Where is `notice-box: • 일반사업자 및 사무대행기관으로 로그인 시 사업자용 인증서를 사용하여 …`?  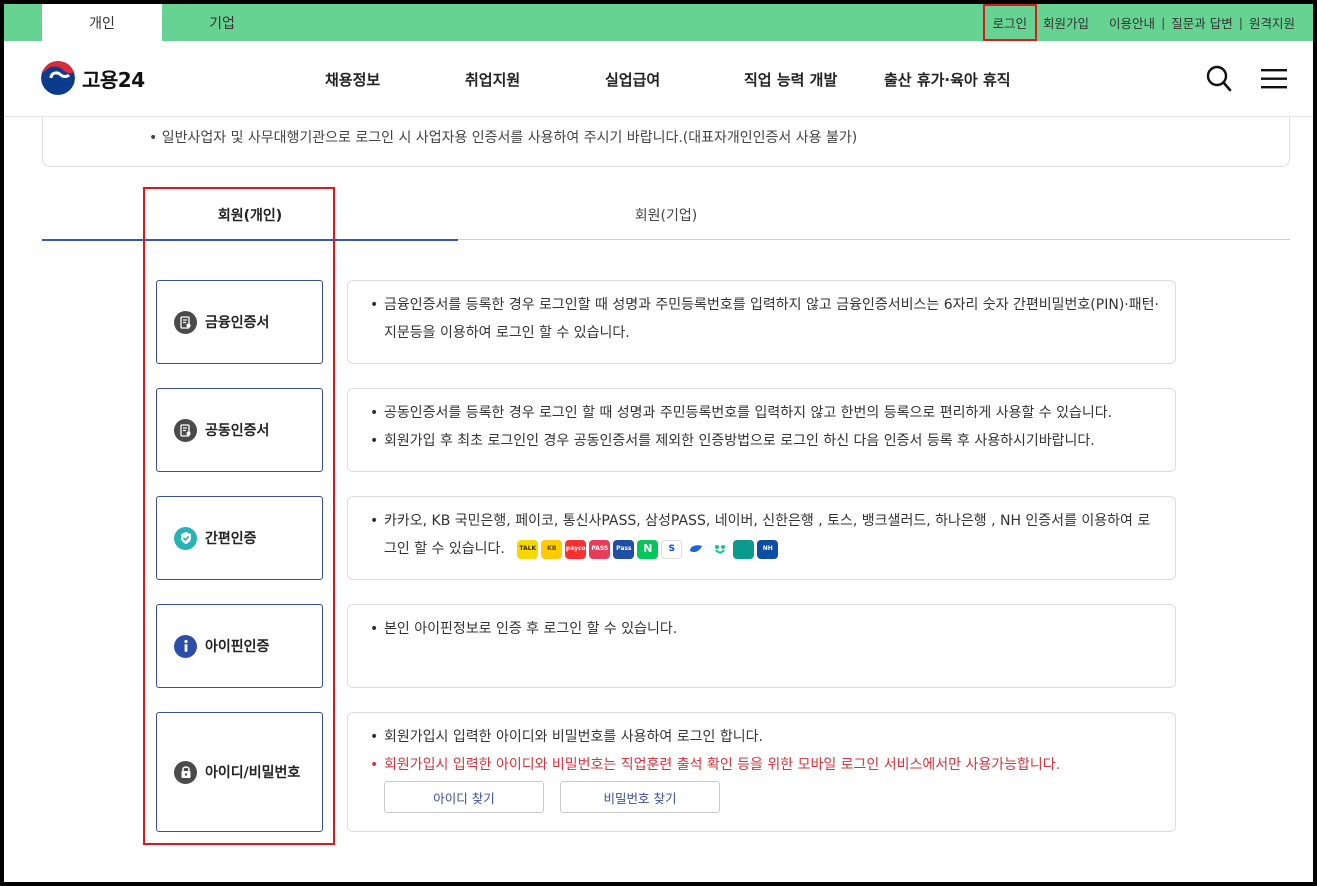 notice-box: • 일반사업자 및 사무대행기관으로 로그인 시 사업자용 인증서를 사용하여 … is located at coordinates (666, 142).